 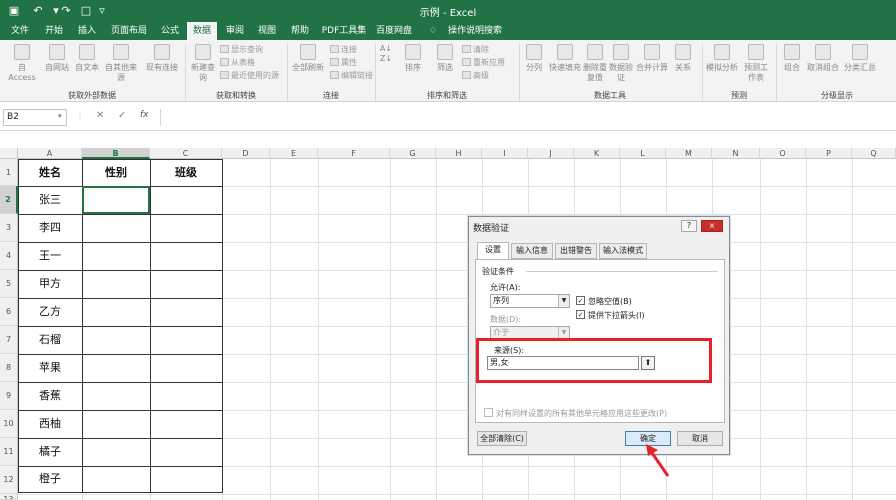 I want to click on row-header: 8, so click(x=9, y=368).